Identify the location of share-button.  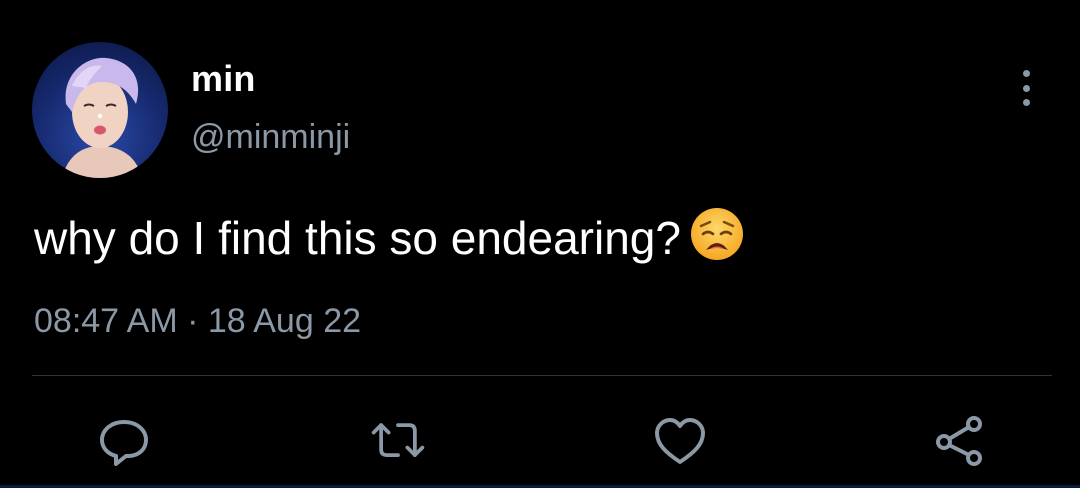
(960, 441).